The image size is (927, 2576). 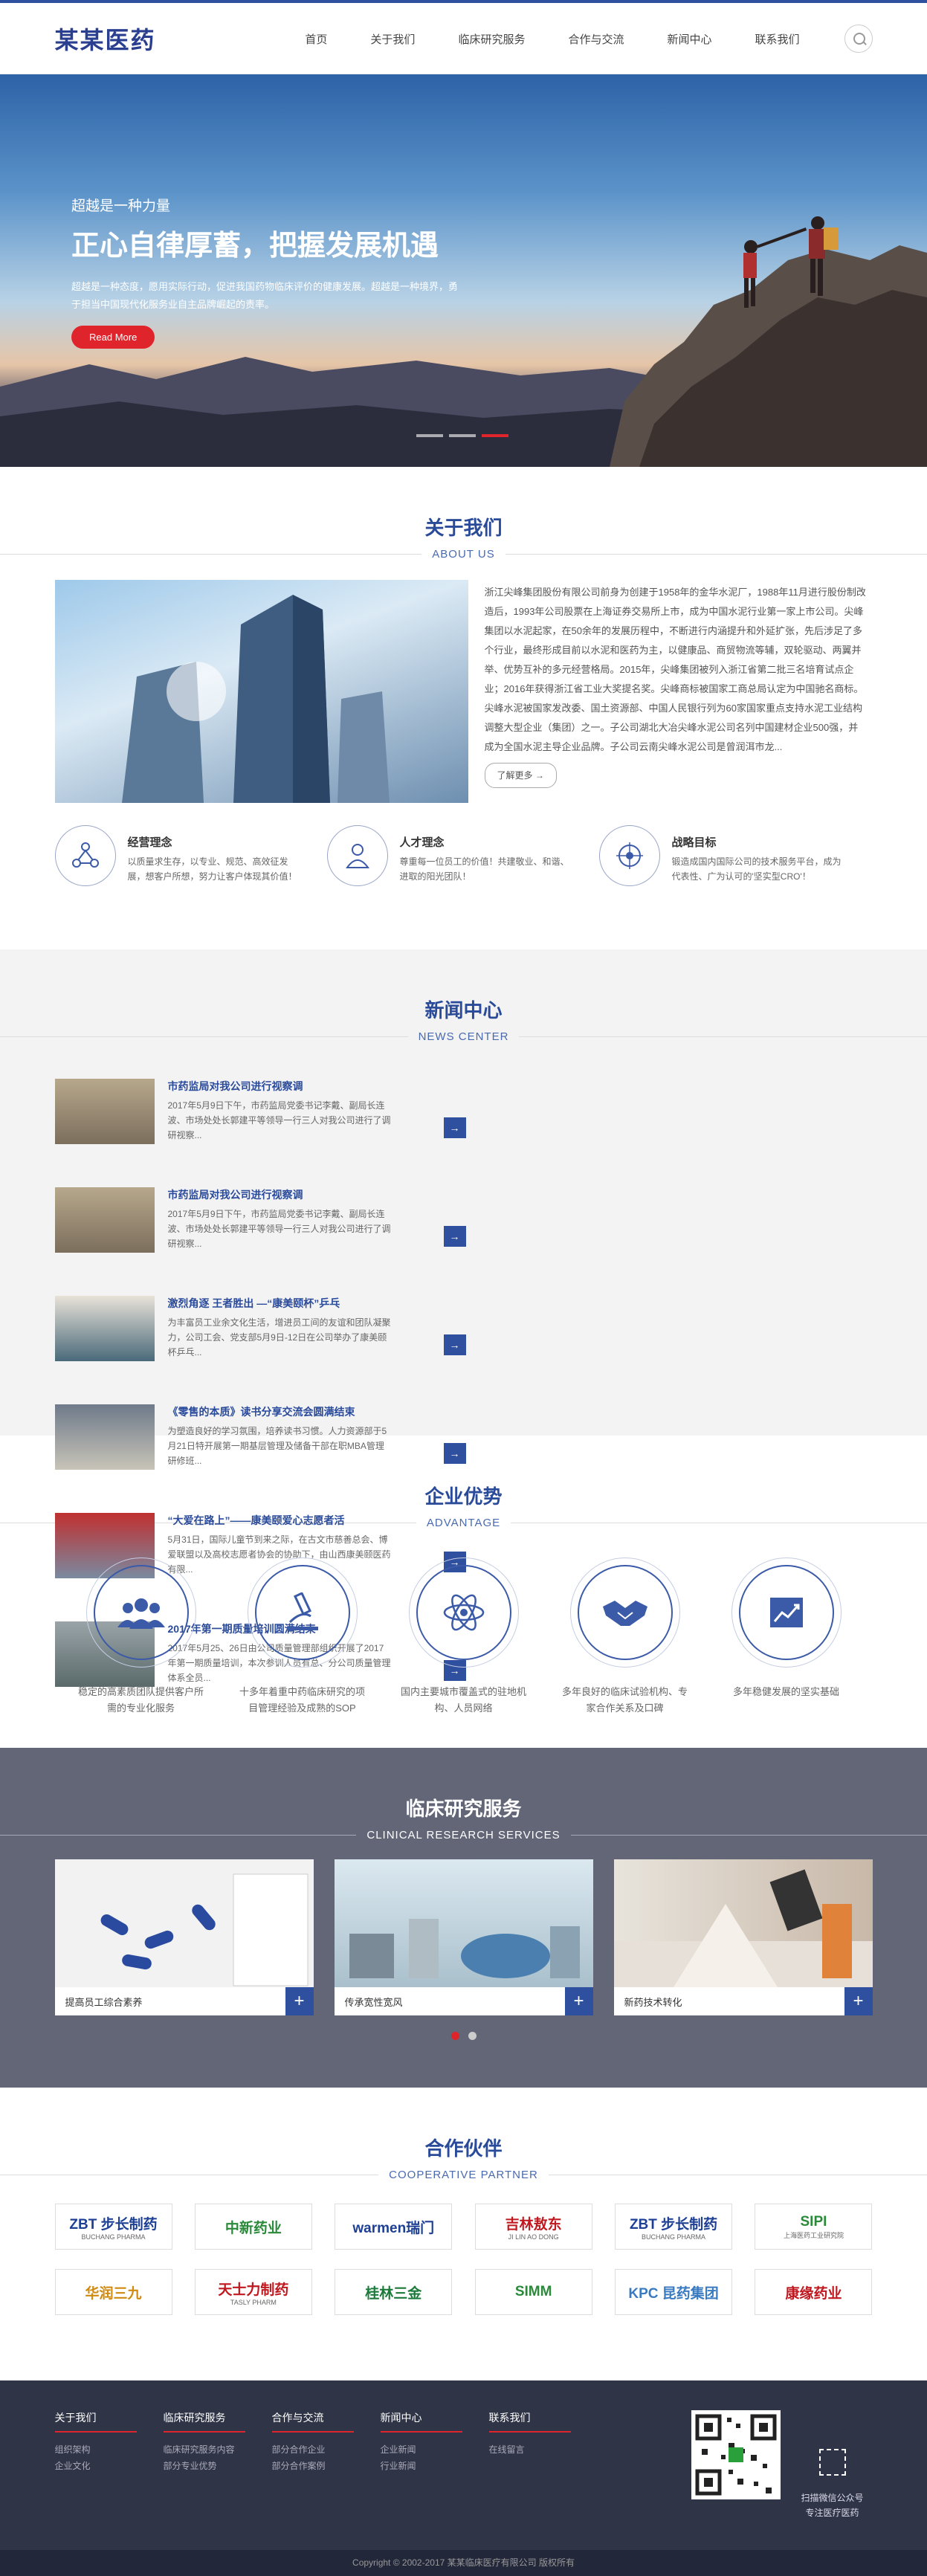 I want to click on idea-desc: 以质量求生存，以专业、规范、高效征发展，想客户所想，努力让客户体现其价值！, so click(x=212, y=869).